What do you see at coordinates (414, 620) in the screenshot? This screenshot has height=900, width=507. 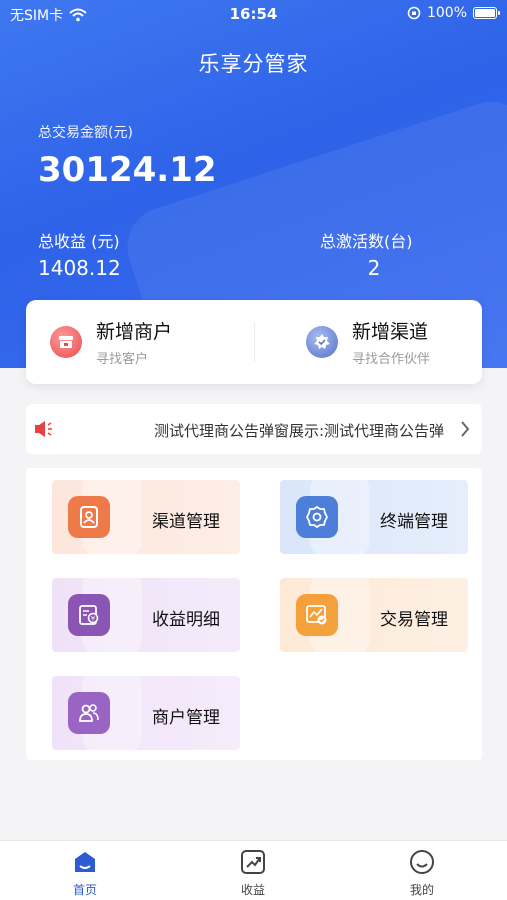 I see `menu-label: 交易管理` at bounding box center [414, 620].